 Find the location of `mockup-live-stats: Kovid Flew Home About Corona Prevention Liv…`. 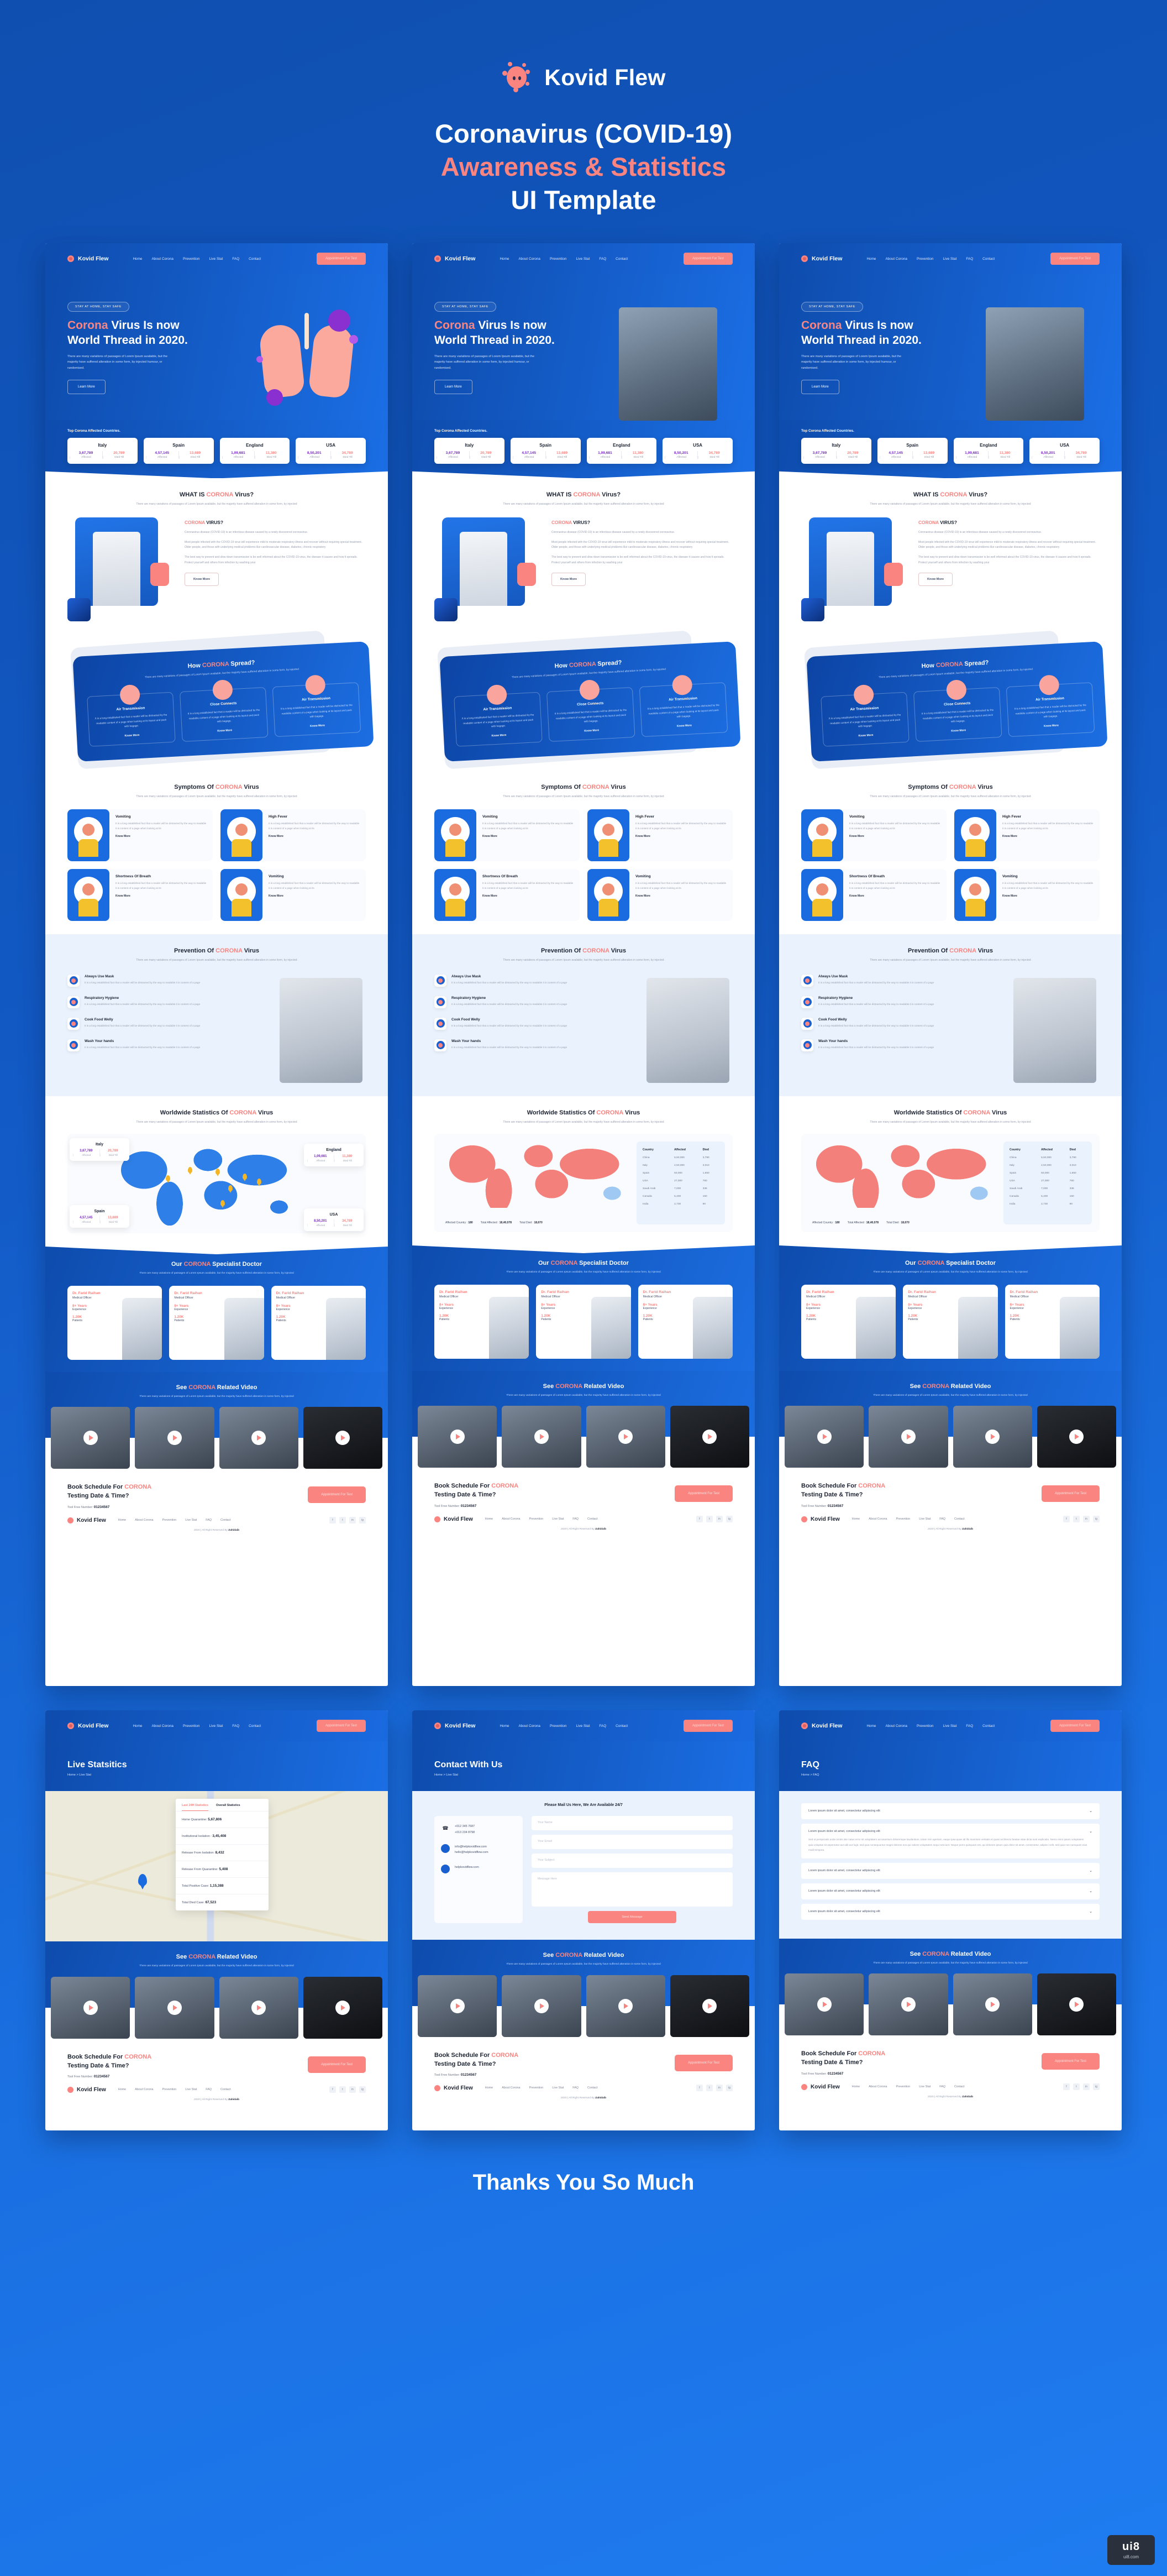

mockup-live-stats: Kovid Flew Home About Corona Prevention Liv… is located at coordinates (216, 1920).